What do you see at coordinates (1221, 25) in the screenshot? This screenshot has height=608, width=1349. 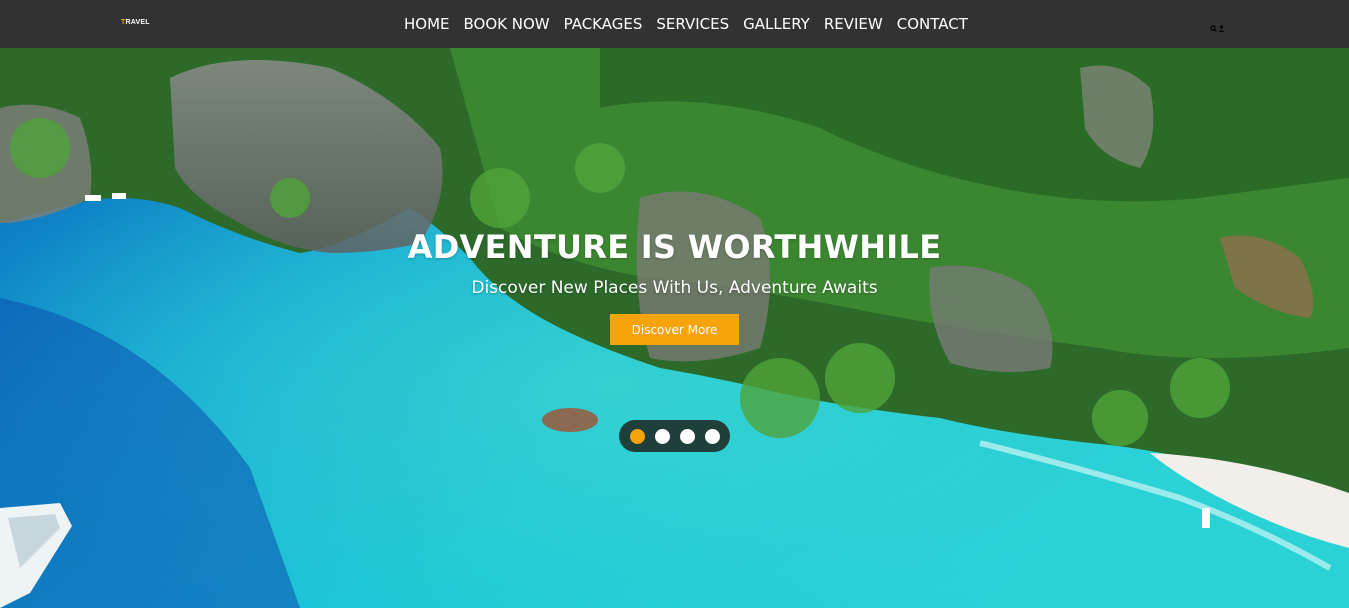 I see `user-icon` at bounding box center [1221, 25].